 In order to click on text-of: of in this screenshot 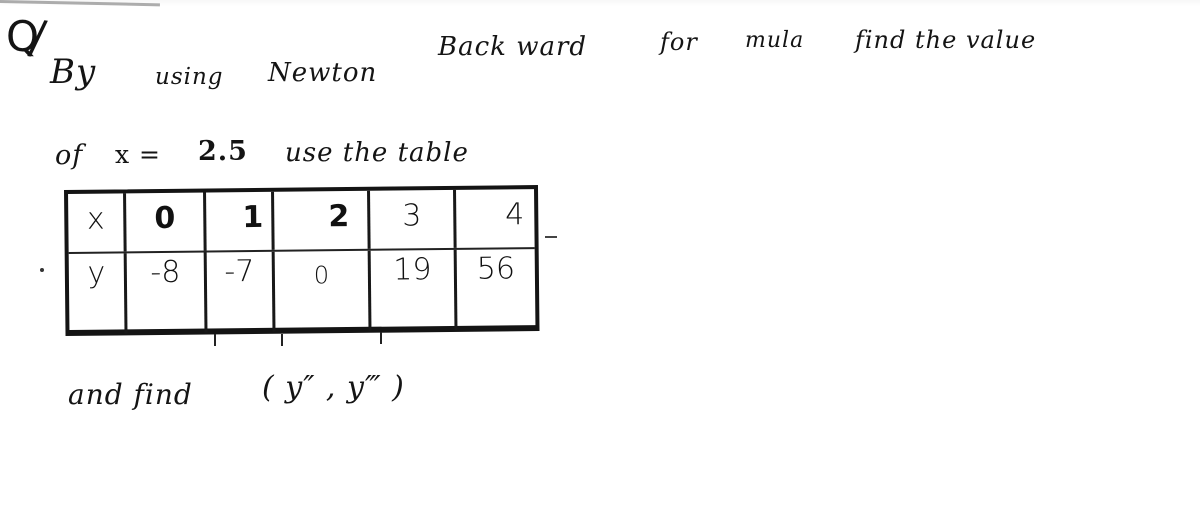, I will do `click(69, 155)`.